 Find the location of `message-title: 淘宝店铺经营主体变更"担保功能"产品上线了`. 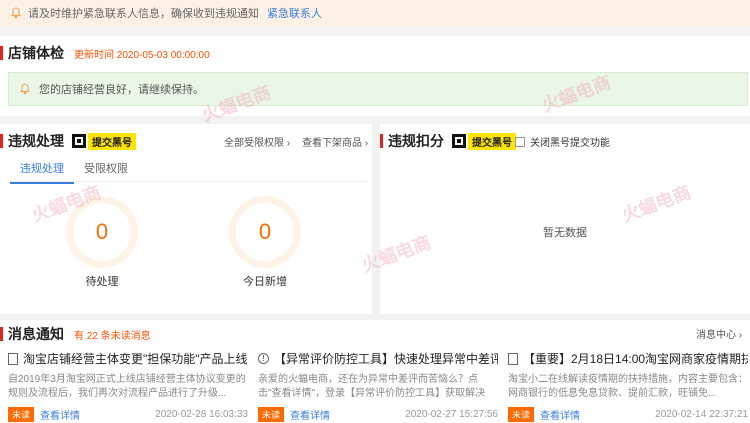

message-title: 淘宝店铺经营主体变更"担保功能"产品上线了 is located at coordinates (128, 358).